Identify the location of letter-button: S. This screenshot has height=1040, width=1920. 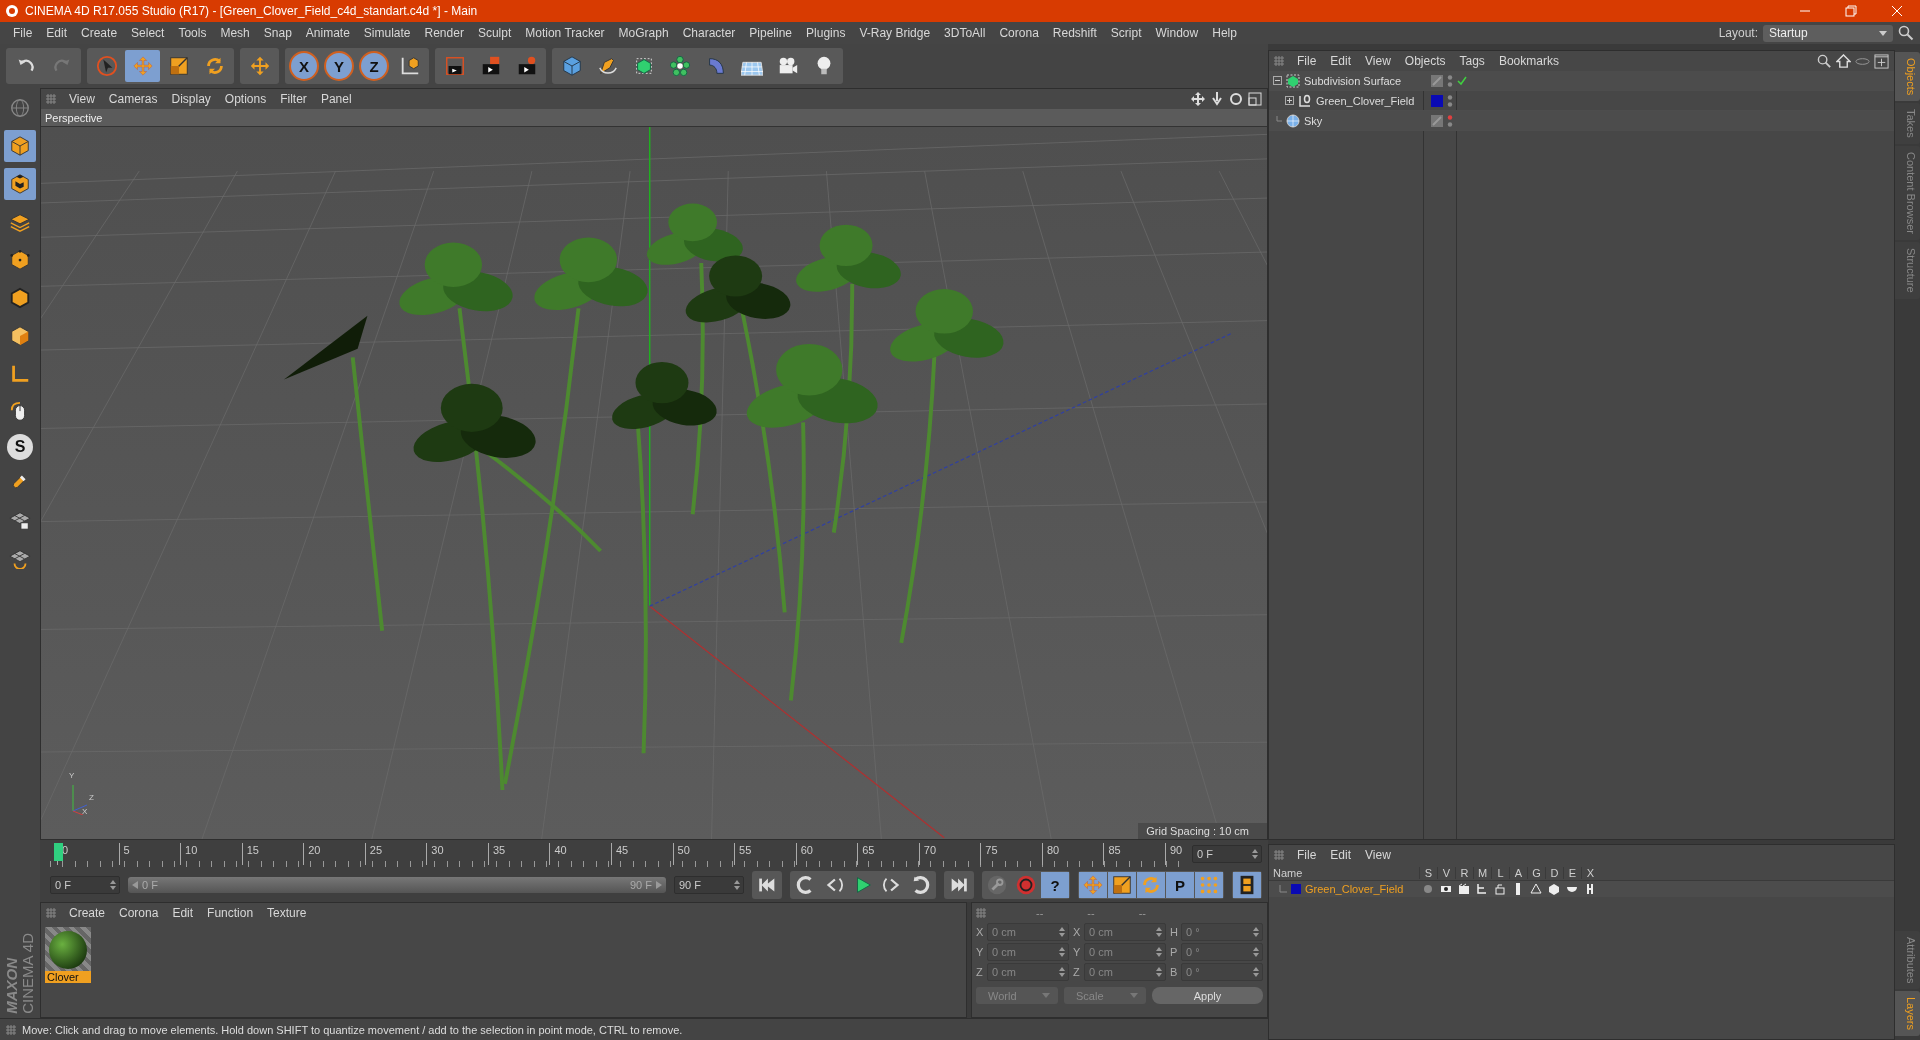
(20, 447).